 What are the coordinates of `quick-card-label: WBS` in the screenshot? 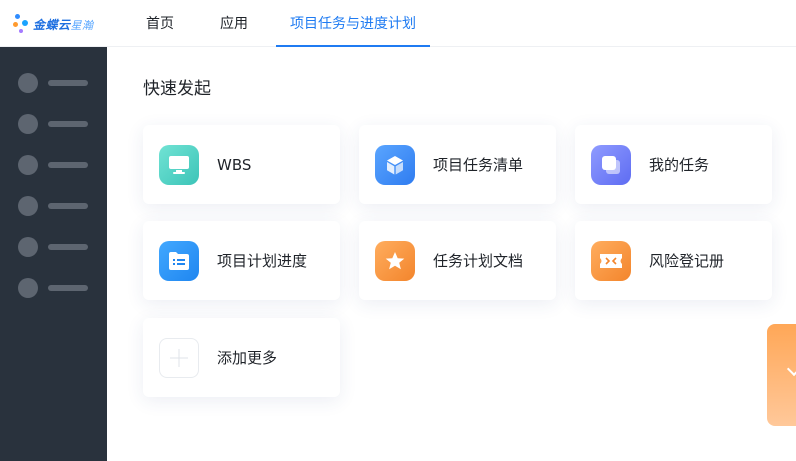 It's located at (234, 164).